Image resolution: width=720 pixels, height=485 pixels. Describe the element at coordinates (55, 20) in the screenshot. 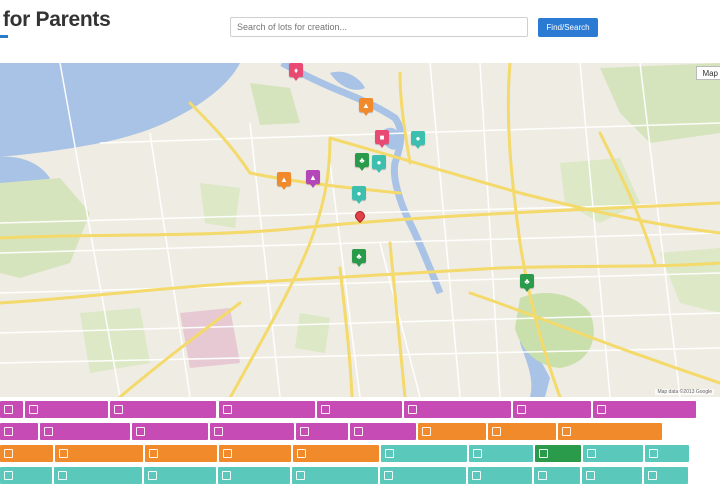

I see `site-logo: e for Parents` at that location.